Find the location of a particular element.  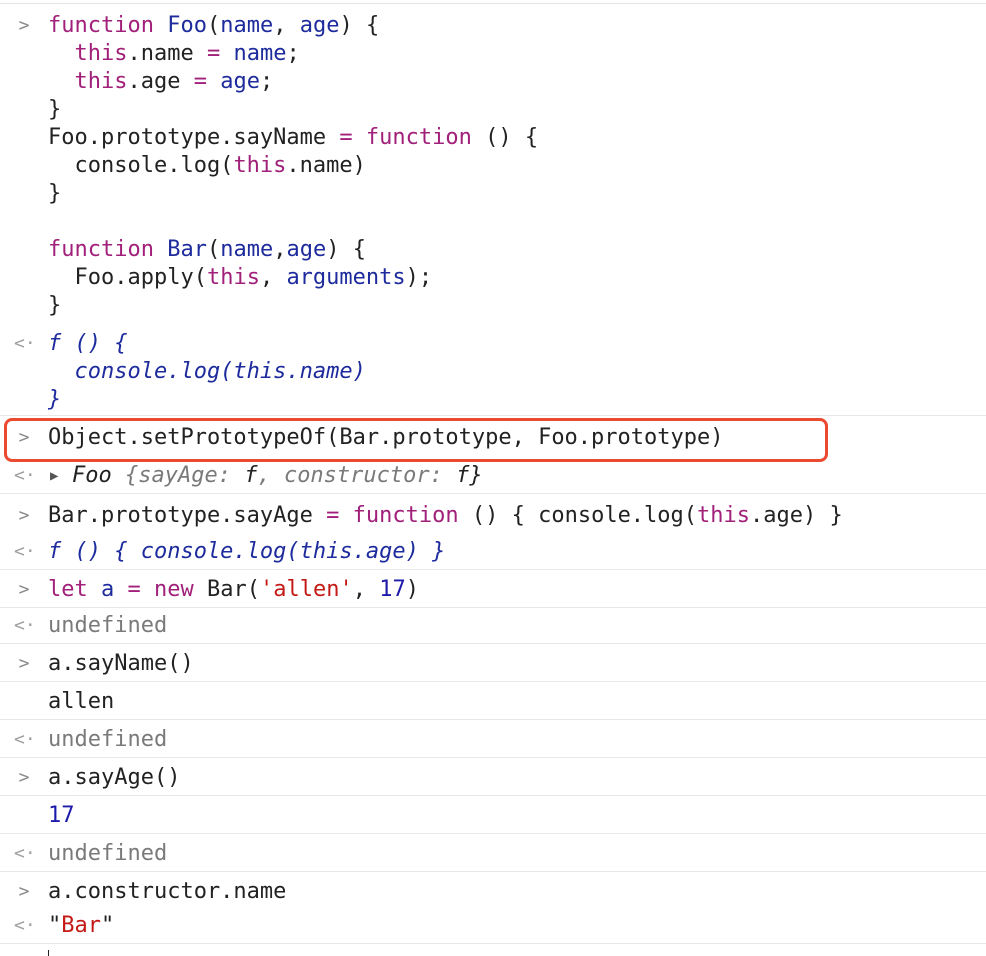

console-log-entry: allen is located at coordinates (493, 703).